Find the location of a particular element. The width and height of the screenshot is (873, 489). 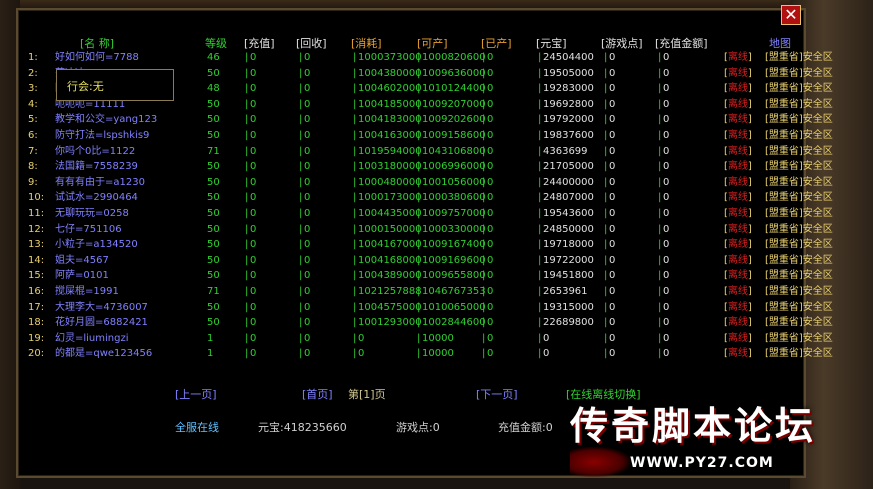

player-name: 搅屎棍=1991 is located at coordinates (87, 292).